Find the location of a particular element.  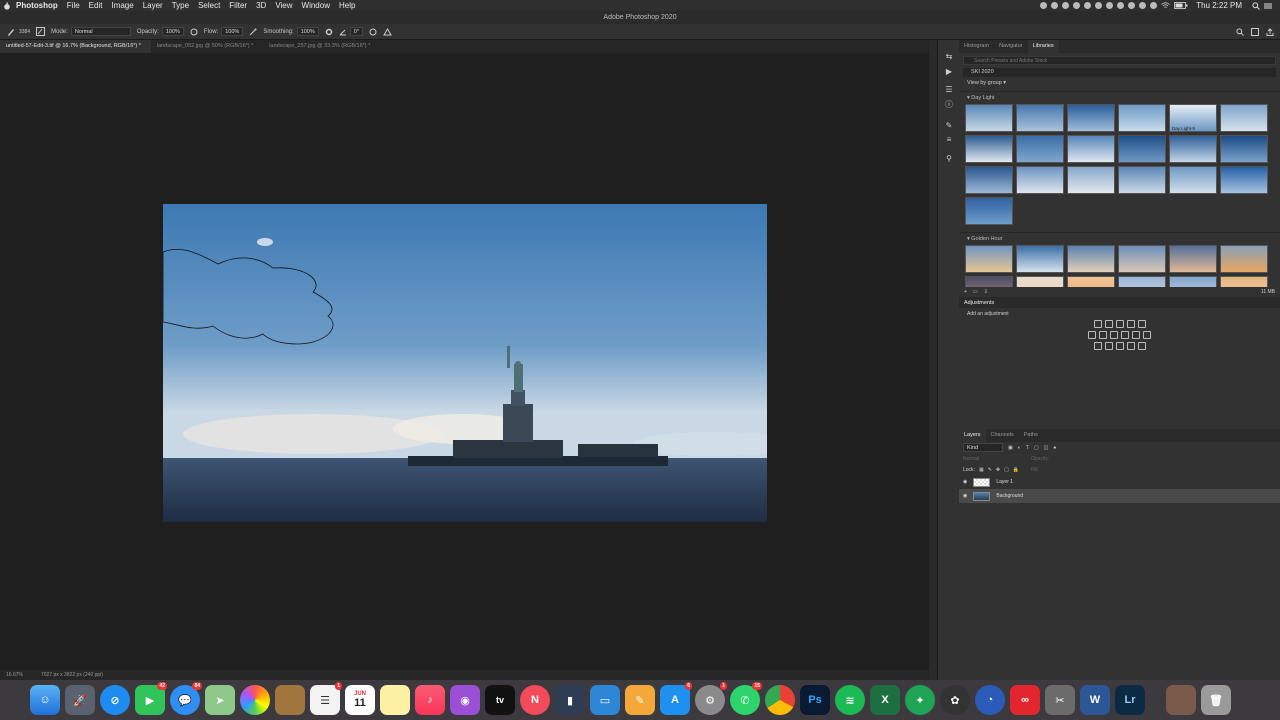

calendar-icon: JUN 11 is located at coordinates (360, 700).